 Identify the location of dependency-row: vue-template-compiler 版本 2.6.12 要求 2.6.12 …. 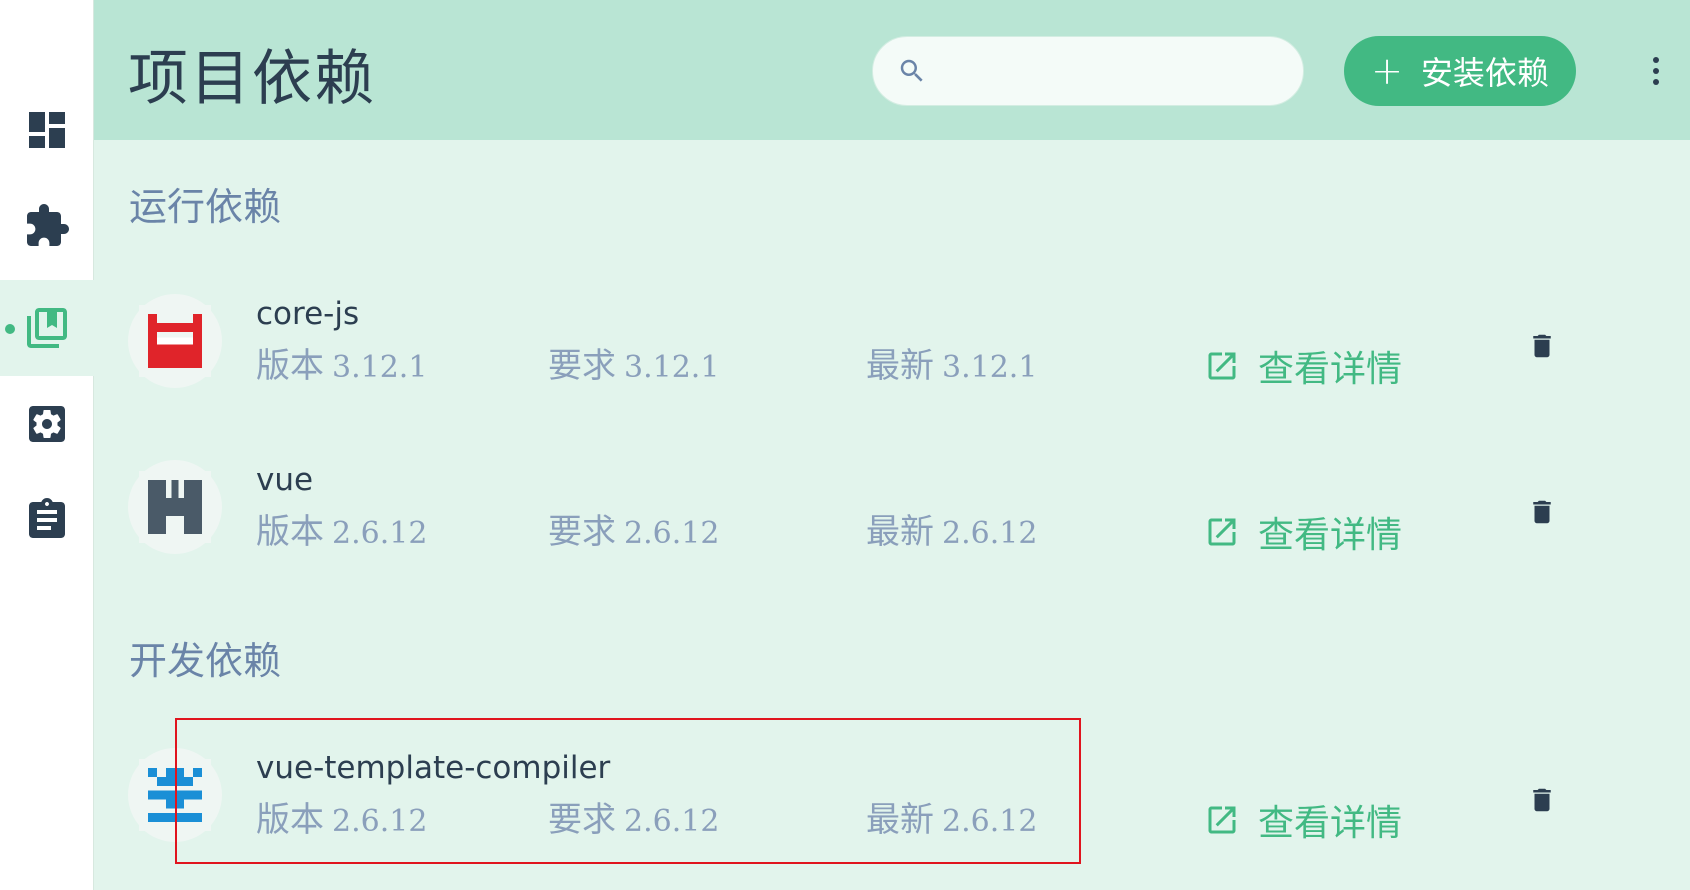
(892, 800).